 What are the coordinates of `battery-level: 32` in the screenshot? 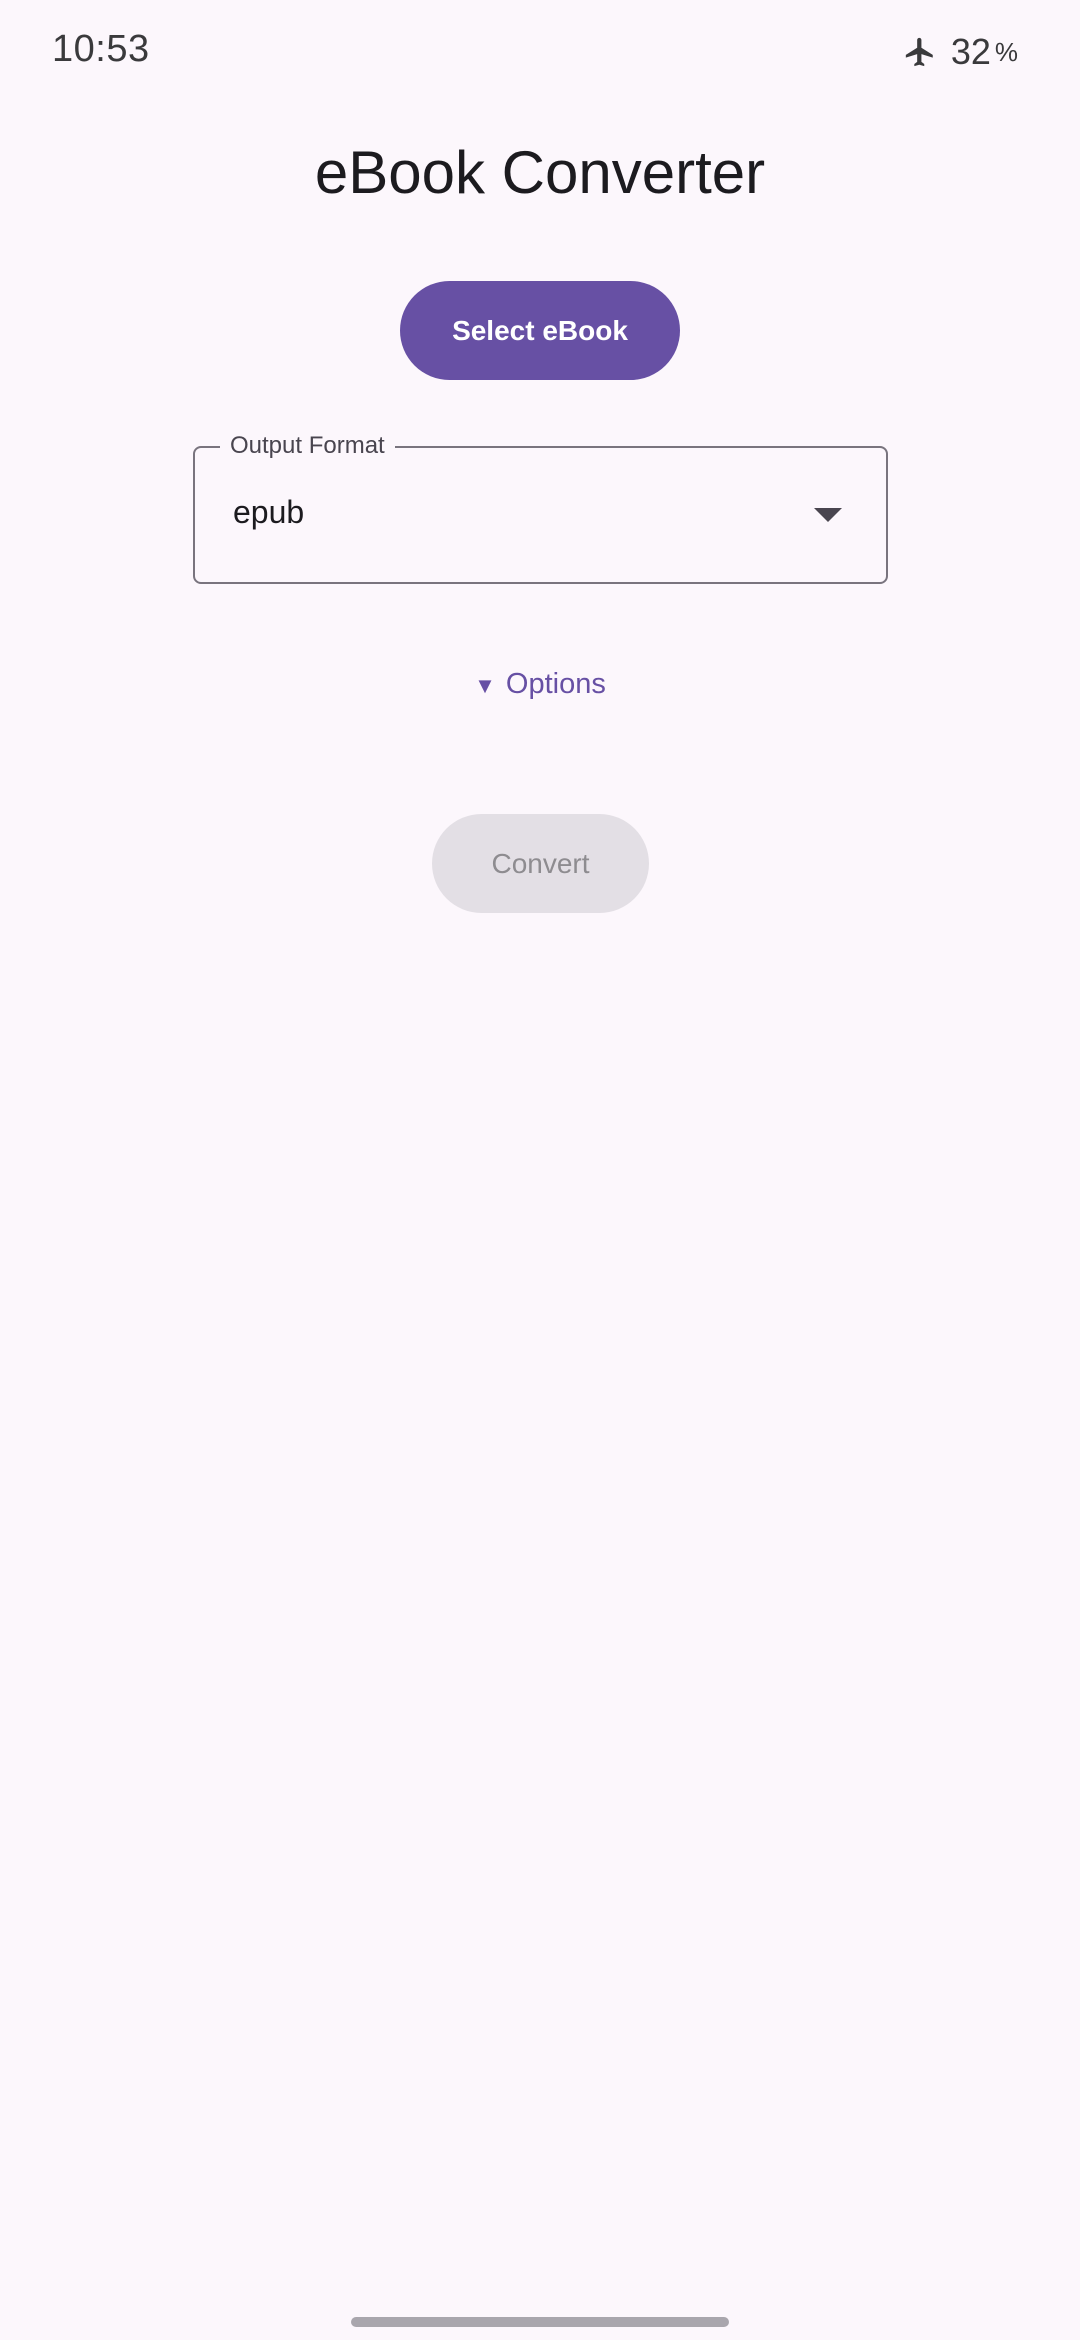 It's located at (970, 51).